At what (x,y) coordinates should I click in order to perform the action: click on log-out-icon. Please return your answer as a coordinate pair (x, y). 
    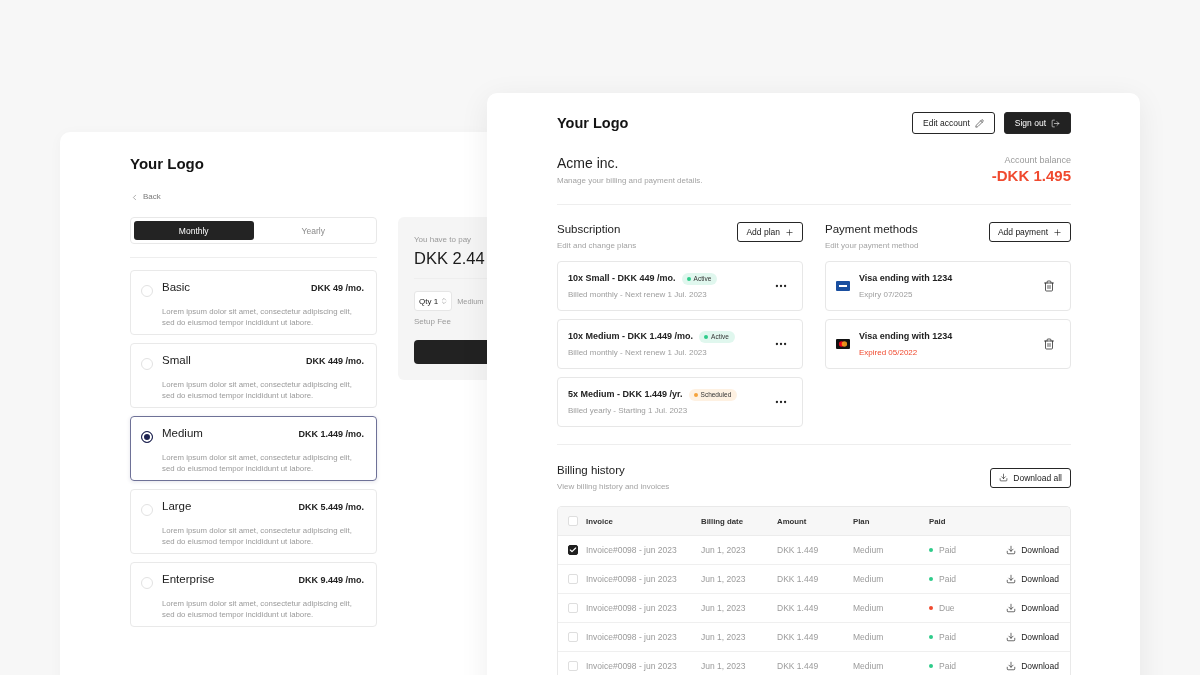
    Looking at the image, I should click on (1055, 123).